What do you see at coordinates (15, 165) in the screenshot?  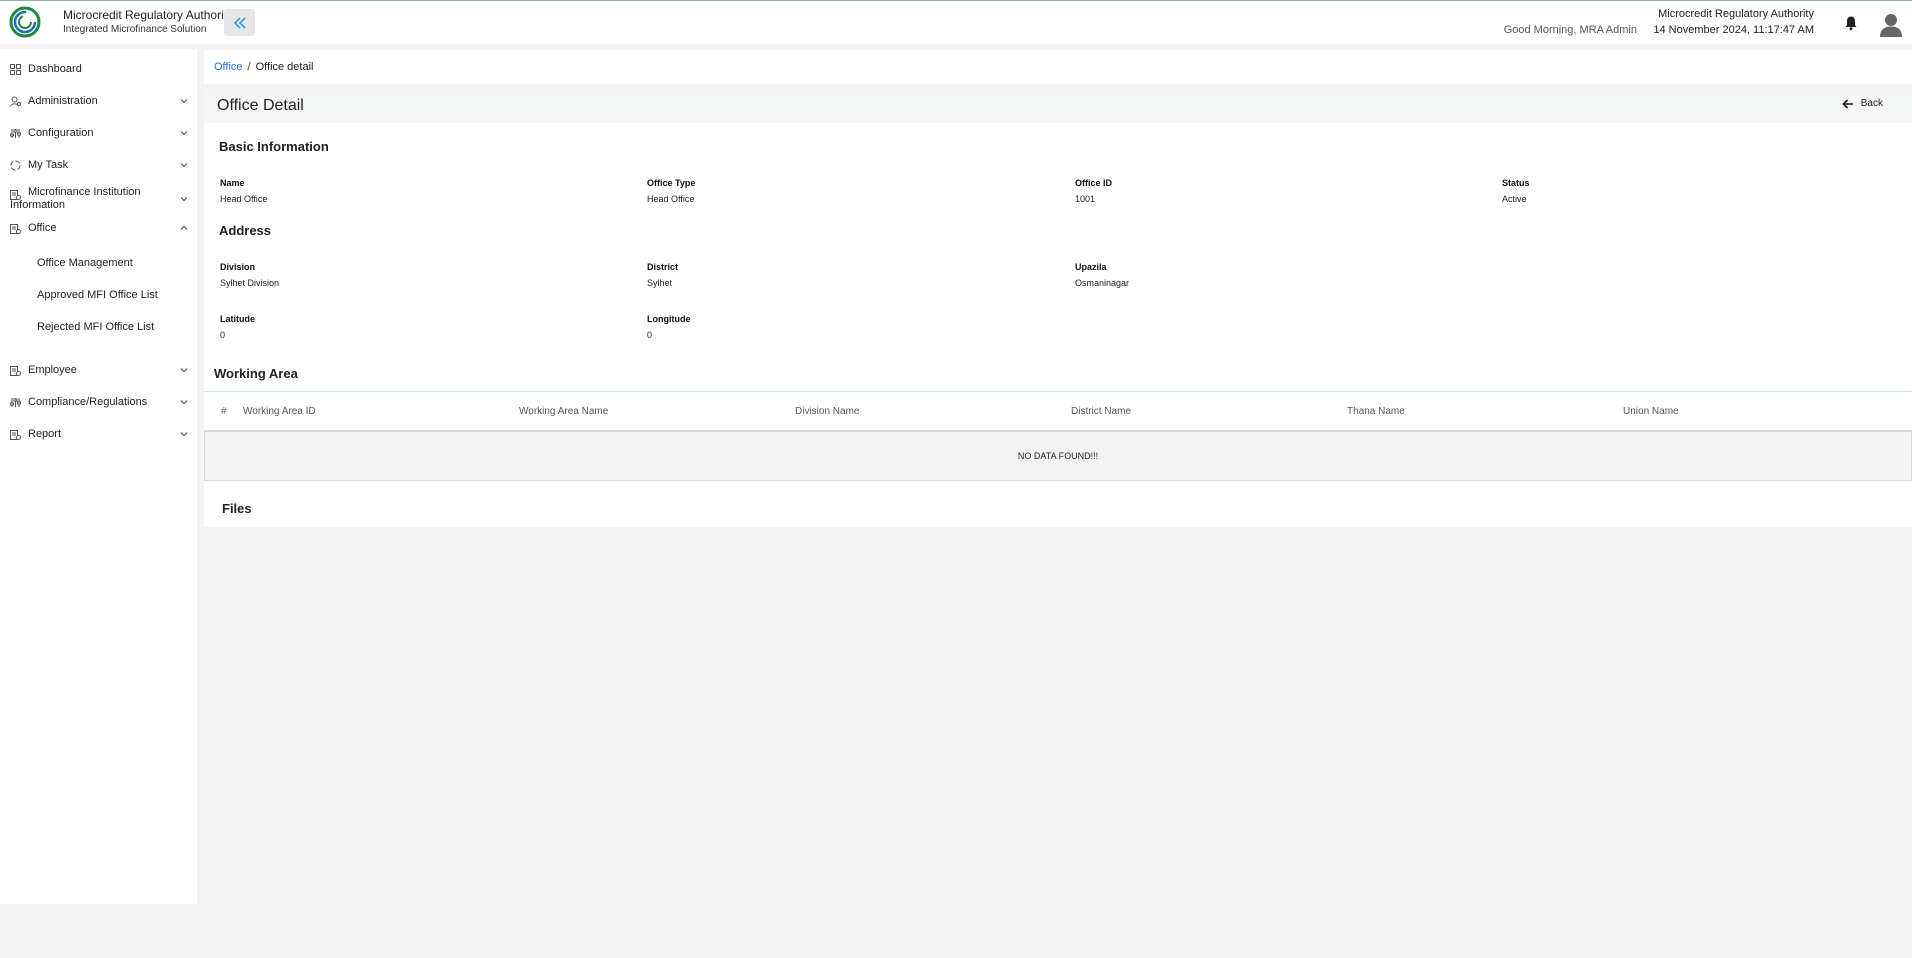 I see `task-icon` at bounding box center [15, 165].